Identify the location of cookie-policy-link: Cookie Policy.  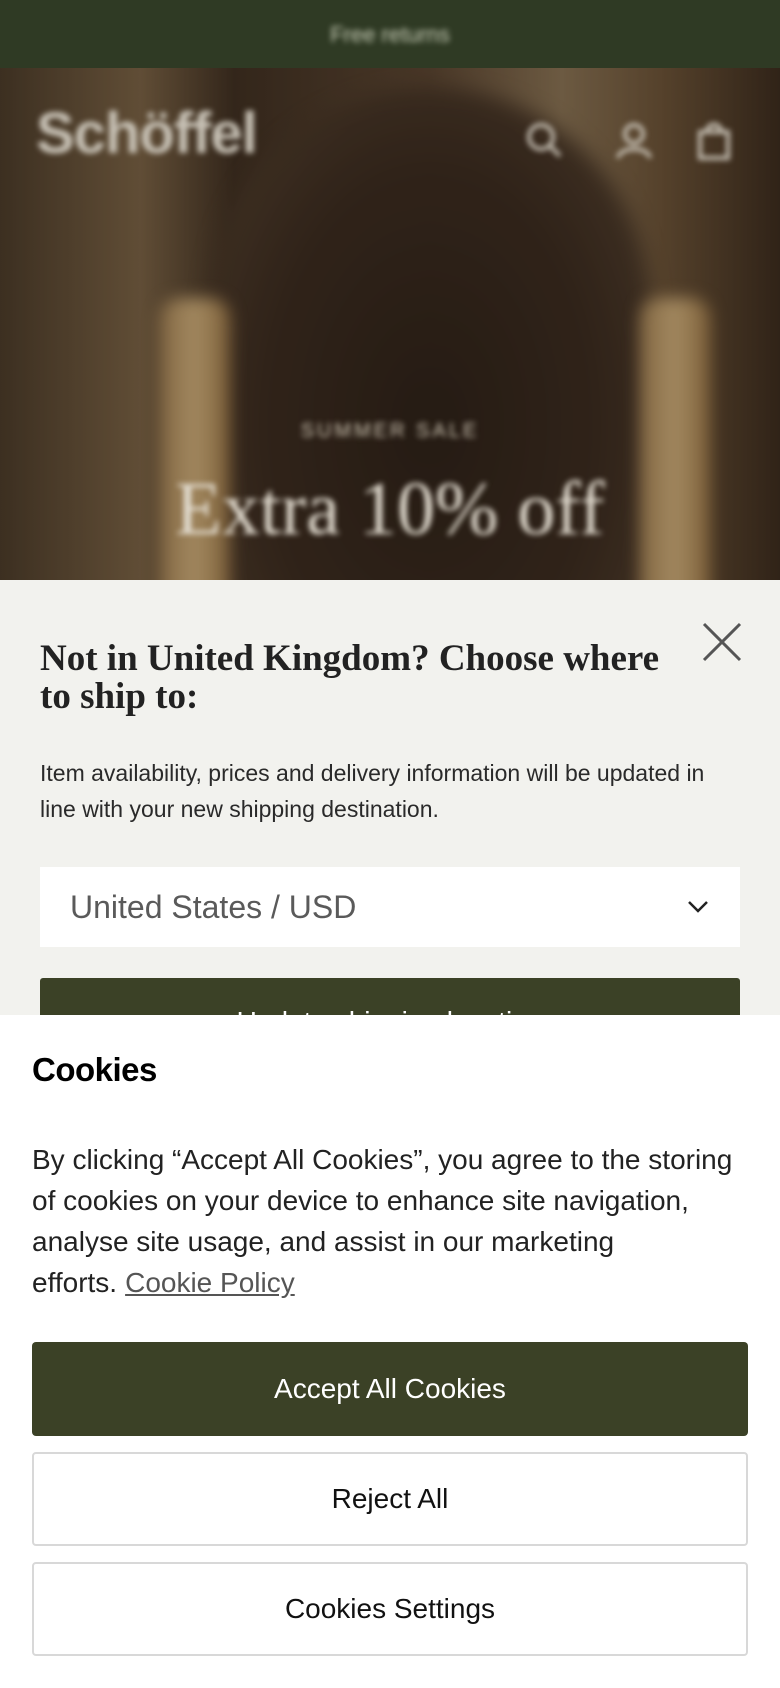
(210, 1282).